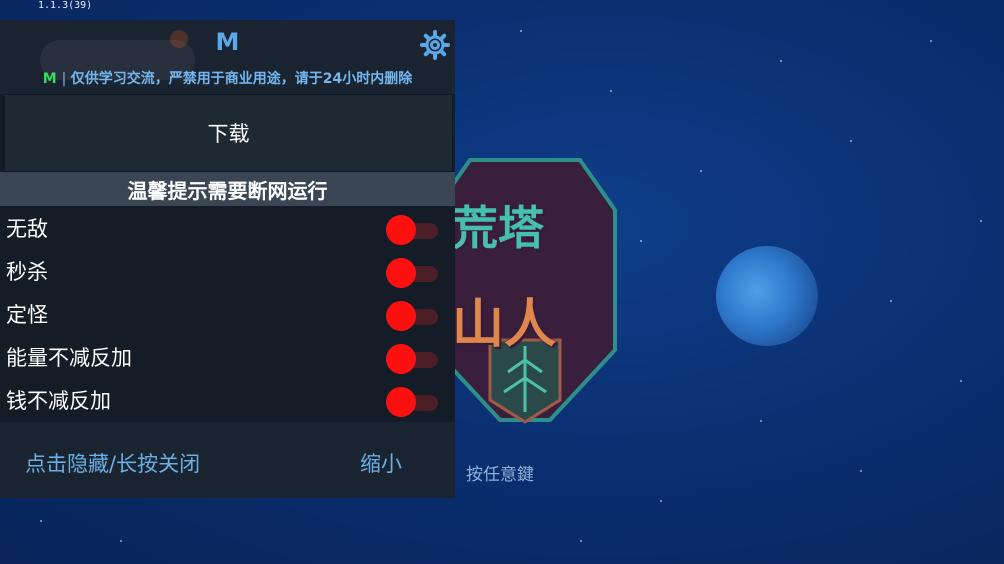 This screenshot has height=564, width=1004. What do you see at coordinates (58, 401) in the screenshot?
I see `option-label: 钱不减反加` at bounding box center [58, 401].